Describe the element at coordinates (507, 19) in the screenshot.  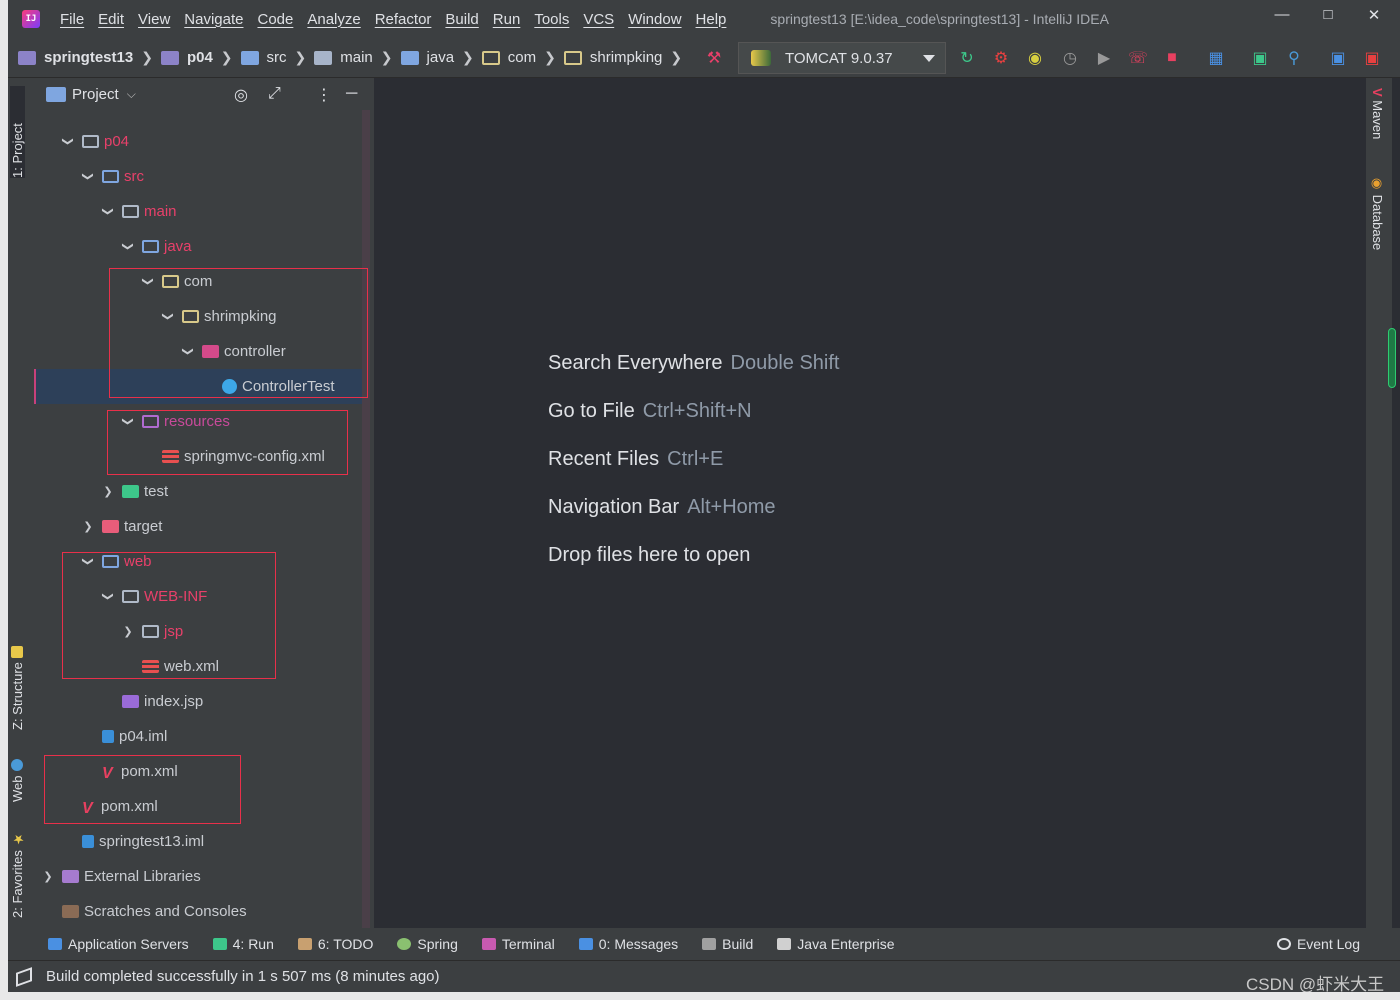
I see `menu-run: Run` at that location.